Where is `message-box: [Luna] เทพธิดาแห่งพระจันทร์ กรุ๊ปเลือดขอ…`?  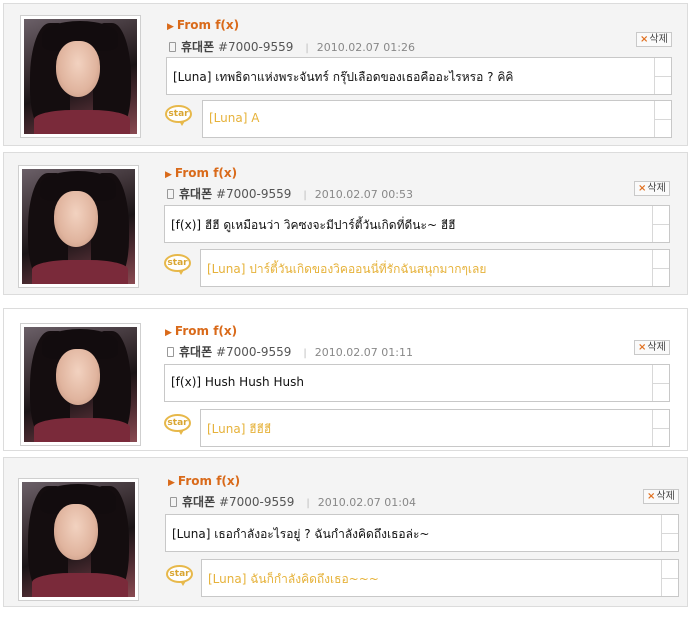 message-box: [Luna] เทพธิดาแห่งพระจันทร์ กรุ๊ปเลือดขอ… is located at coordinates (419, 76).